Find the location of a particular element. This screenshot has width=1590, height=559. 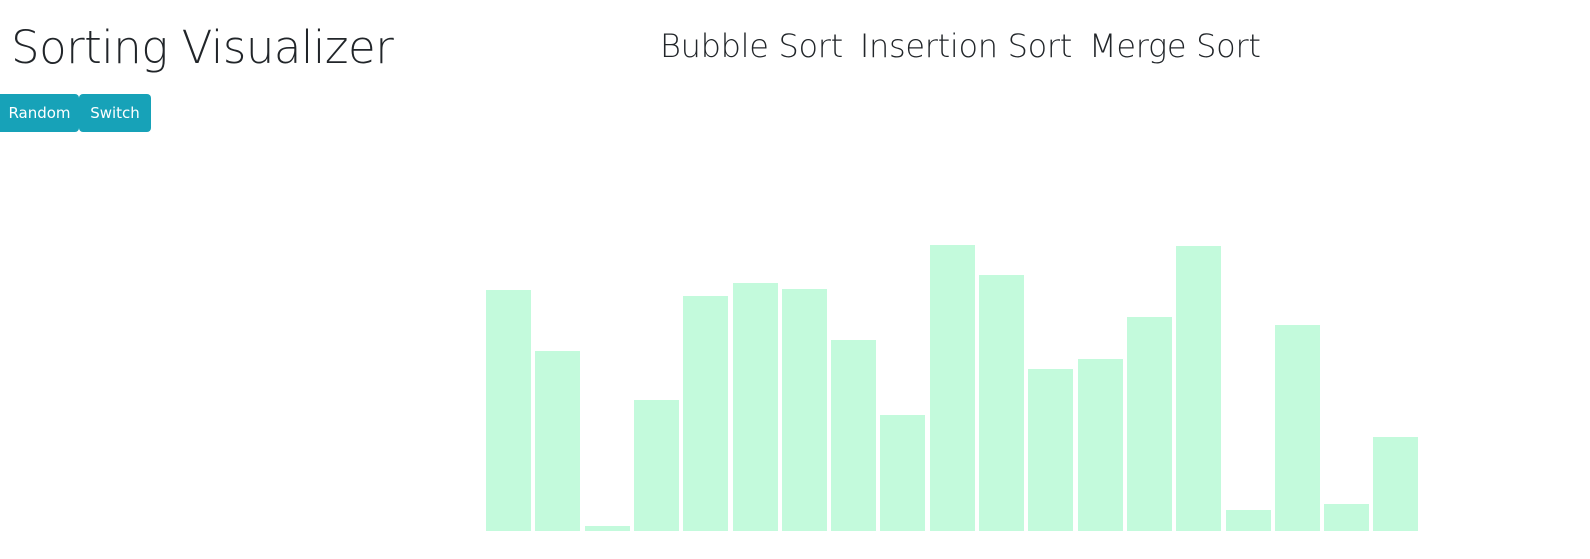

page-title: Sorting Visualizer is located at coordinates (202, 47).